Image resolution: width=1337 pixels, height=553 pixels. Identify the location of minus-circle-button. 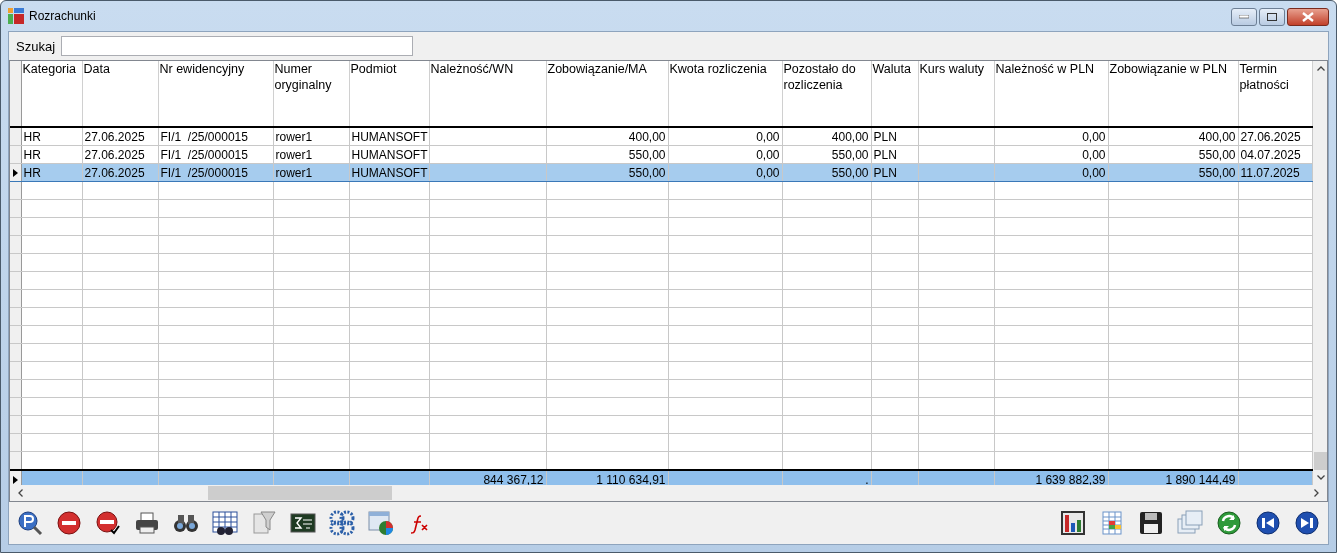
(69, 523).